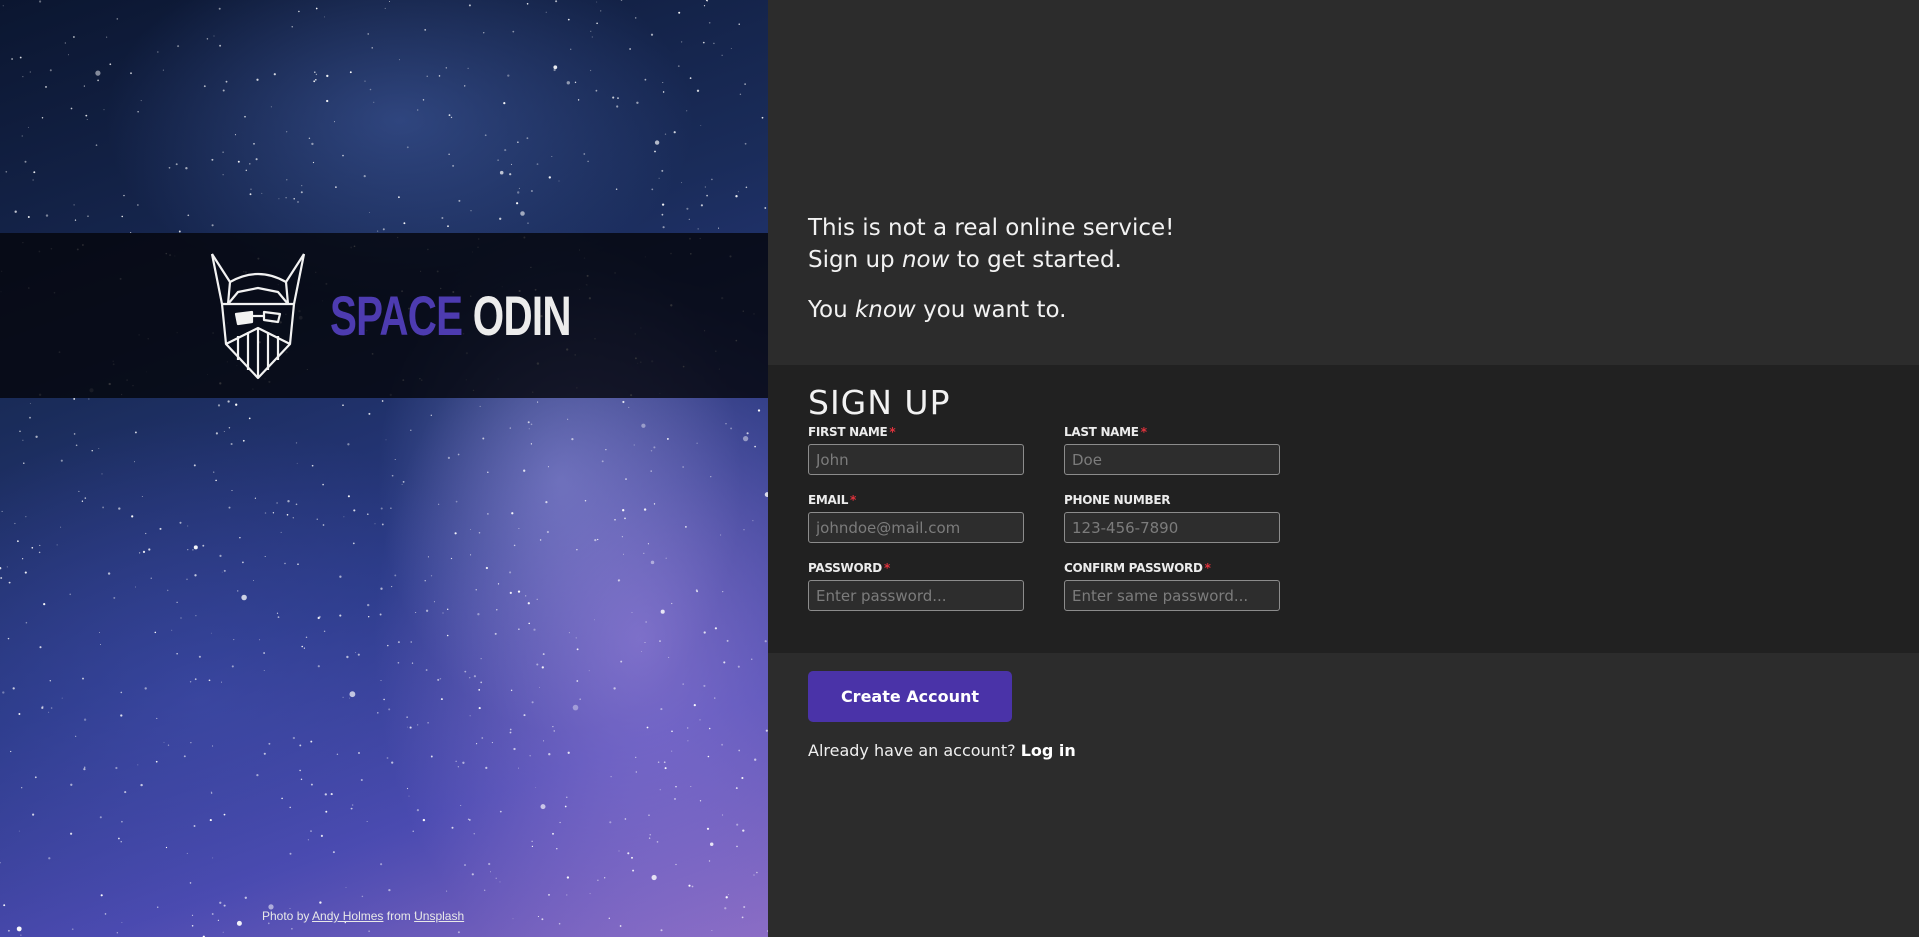 This screenshot has width=1919, height=937. I want to click on brand-wordmark: SPACE ODIN, so click(450, 315).